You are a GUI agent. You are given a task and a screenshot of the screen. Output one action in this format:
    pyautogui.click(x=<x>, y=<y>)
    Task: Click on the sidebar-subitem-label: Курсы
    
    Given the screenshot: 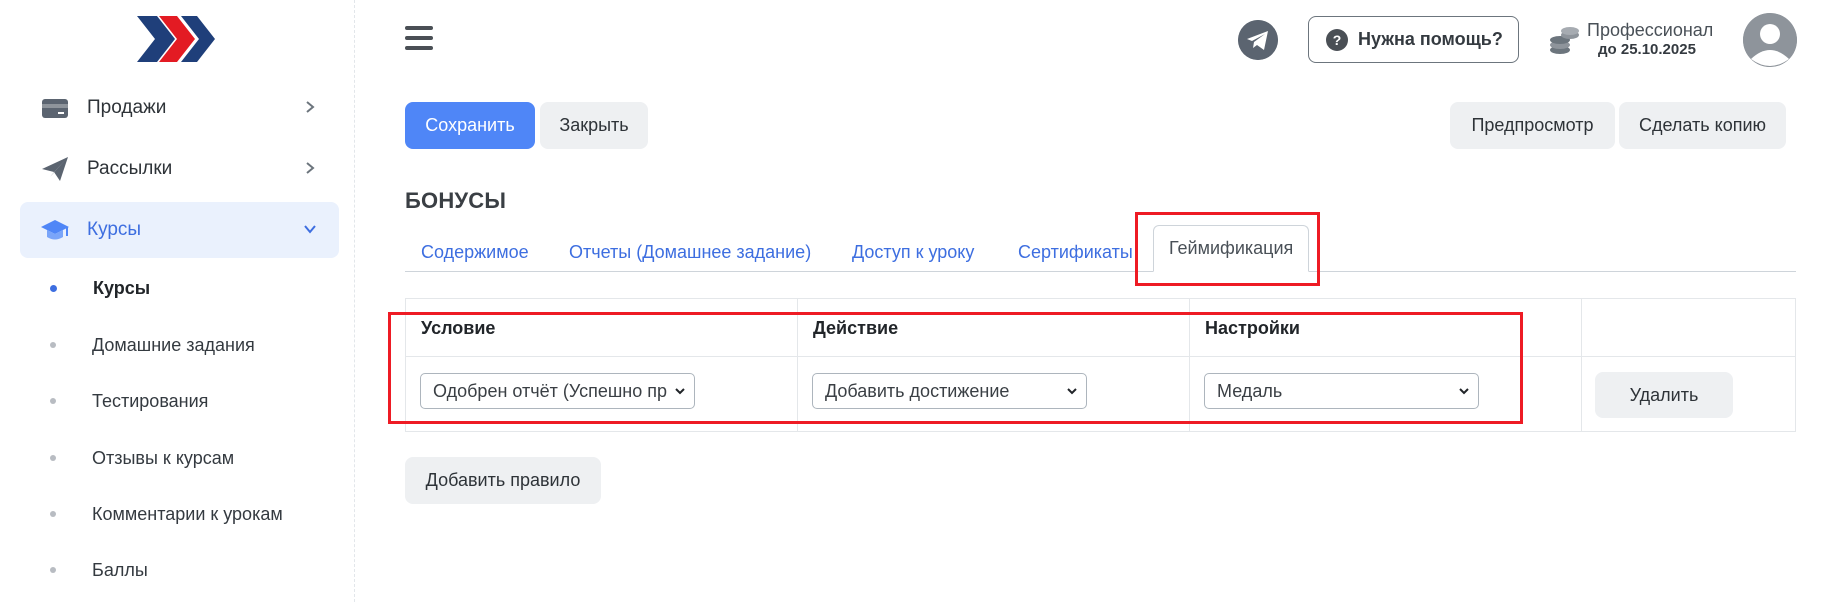 What is the action you would take?
    pyautogui.click(x=122, y=287)
    